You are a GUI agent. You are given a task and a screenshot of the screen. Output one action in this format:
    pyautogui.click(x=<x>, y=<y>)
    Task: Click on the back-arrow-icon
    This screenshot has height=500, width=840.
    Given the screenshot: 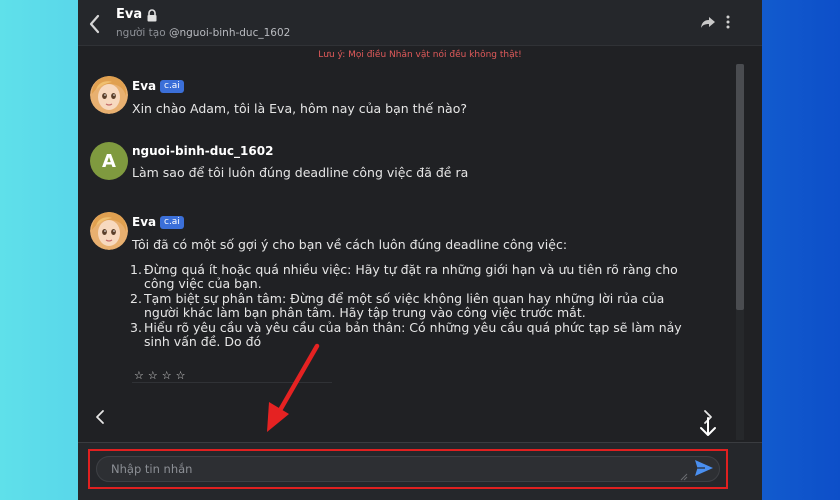 What is the action you would take?
    pyautogui.click(x=95, y=24)
    